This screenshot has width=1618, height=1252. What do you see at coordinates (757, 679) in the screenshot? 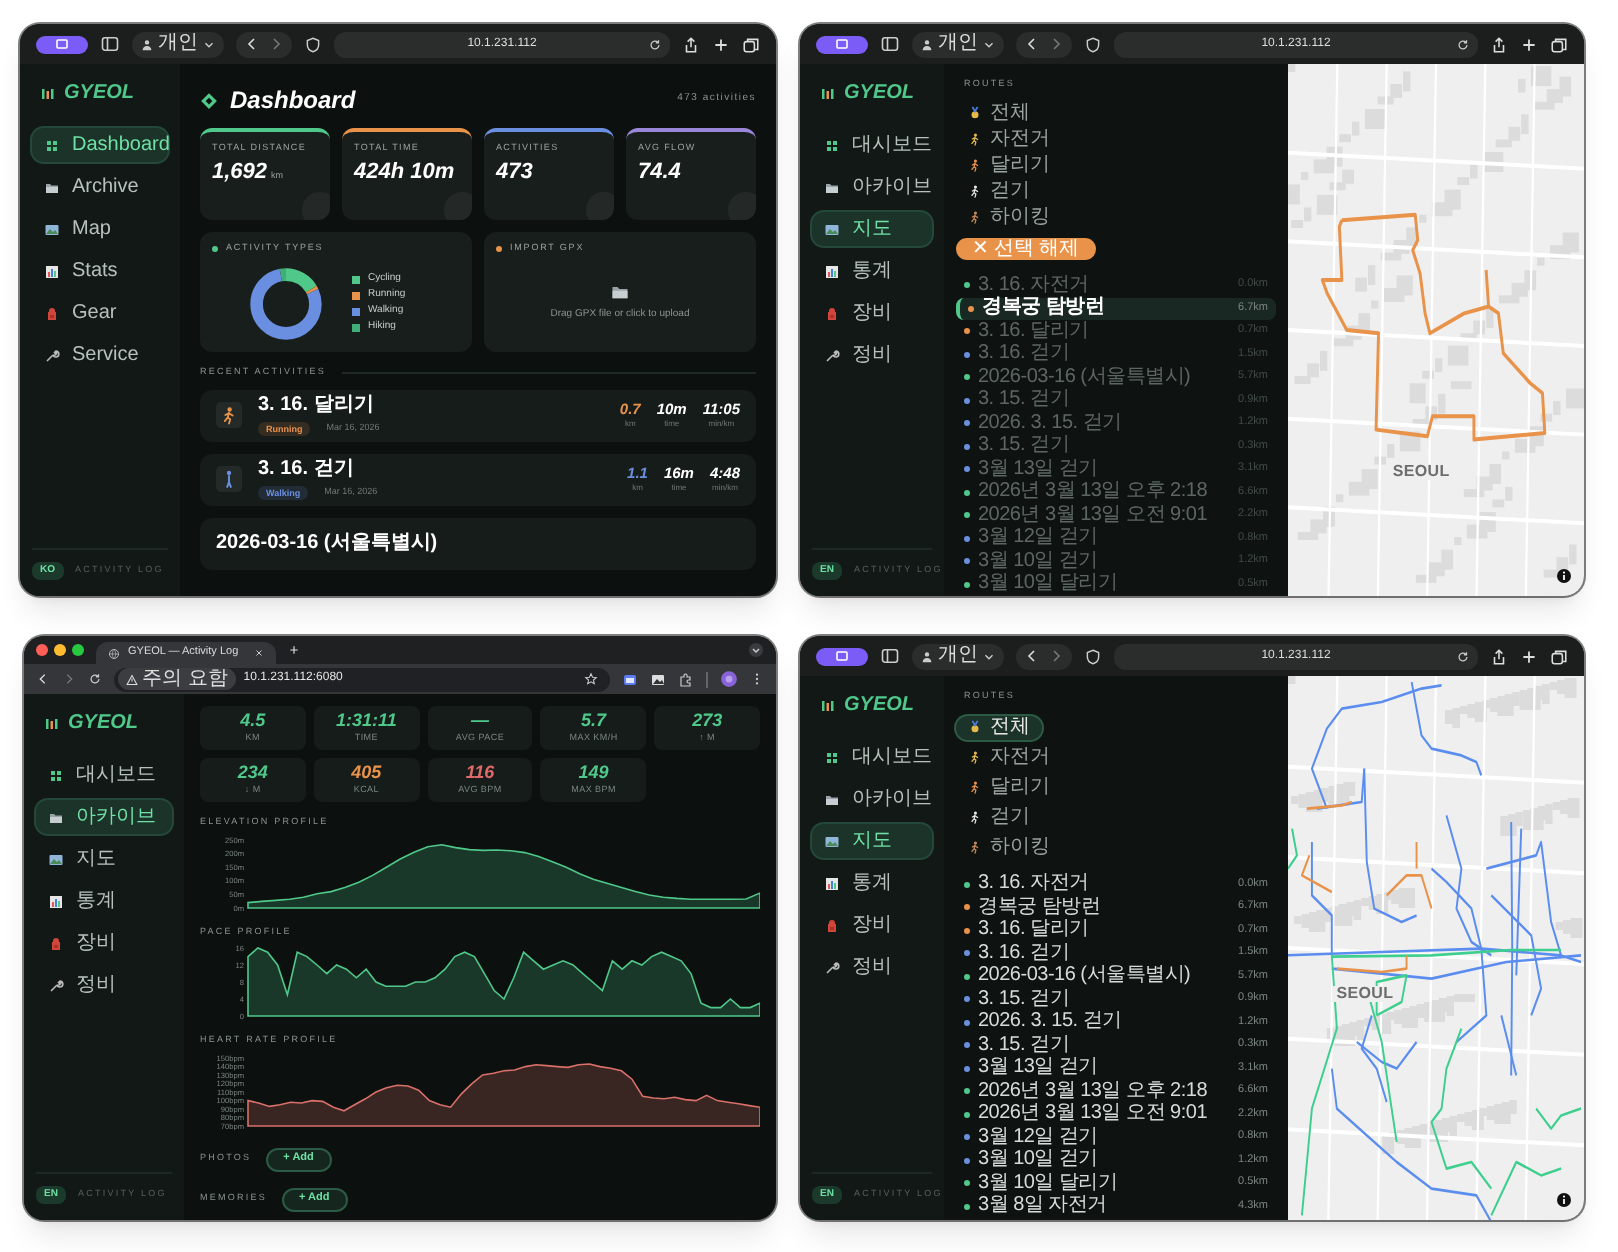
I see `more-menu-icon` at bounding box center [757, 679].